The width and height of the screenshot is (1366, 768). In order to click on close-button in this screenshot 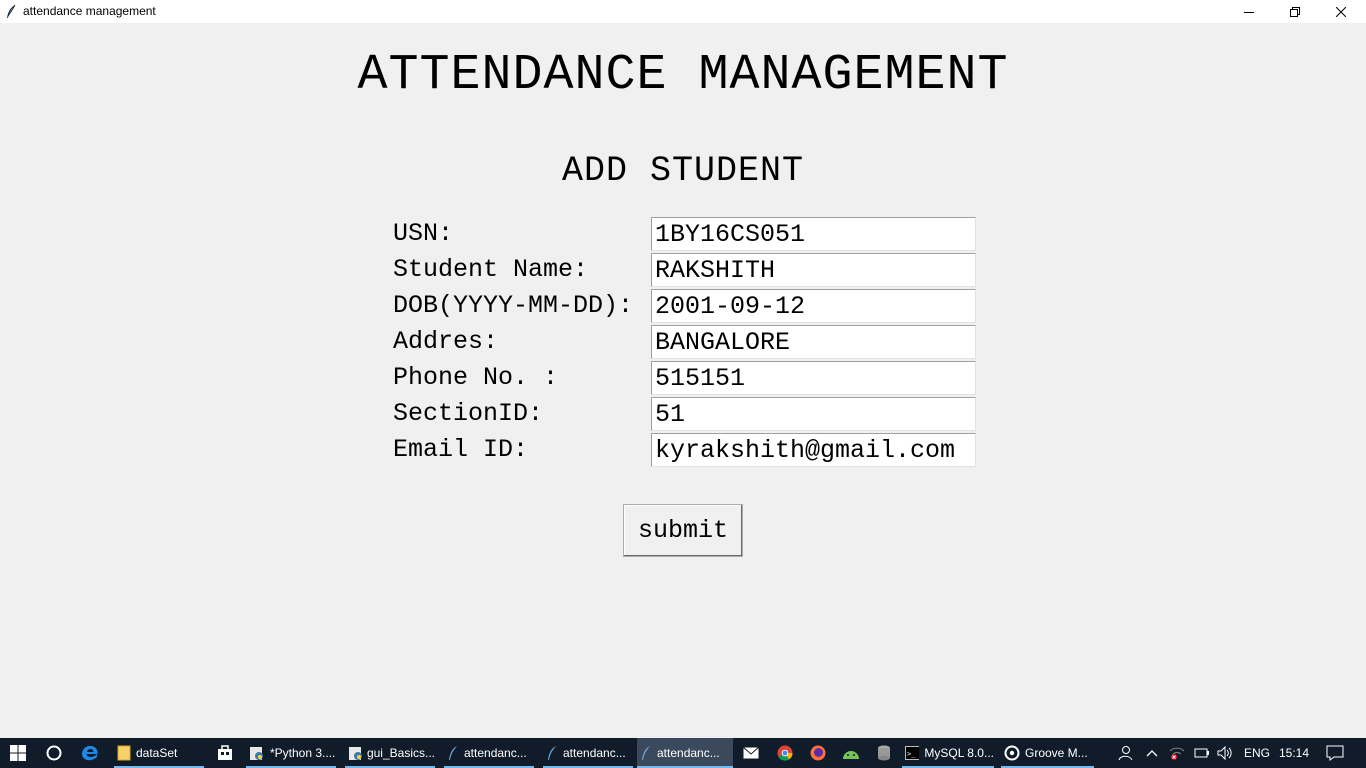, I will do `click(1341, 11)`.